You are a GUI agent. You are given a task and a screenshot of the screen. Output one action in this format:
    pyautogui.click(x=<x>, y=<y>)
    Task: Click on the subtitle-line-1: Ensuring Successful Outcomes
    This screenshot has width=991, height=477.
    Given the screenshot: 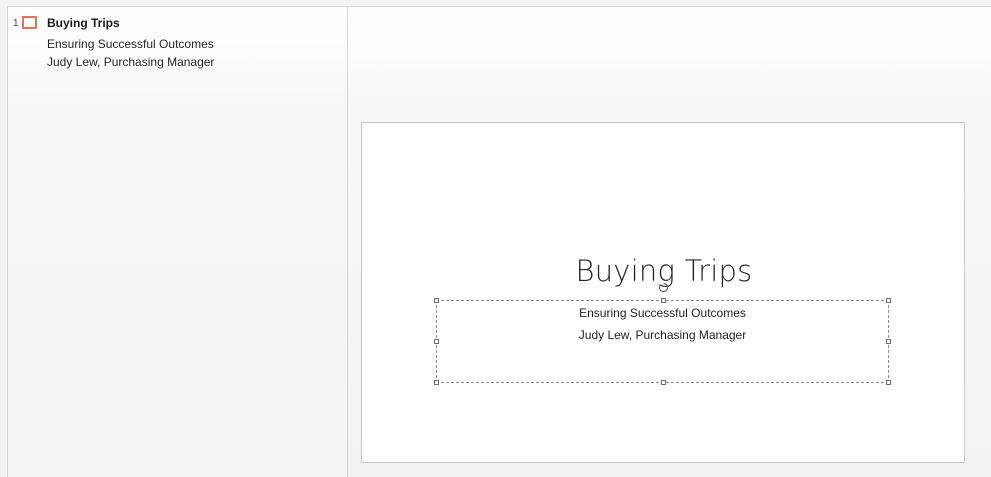 What is the action you would take?
    pyautogui.click(x=662, y=313)
    